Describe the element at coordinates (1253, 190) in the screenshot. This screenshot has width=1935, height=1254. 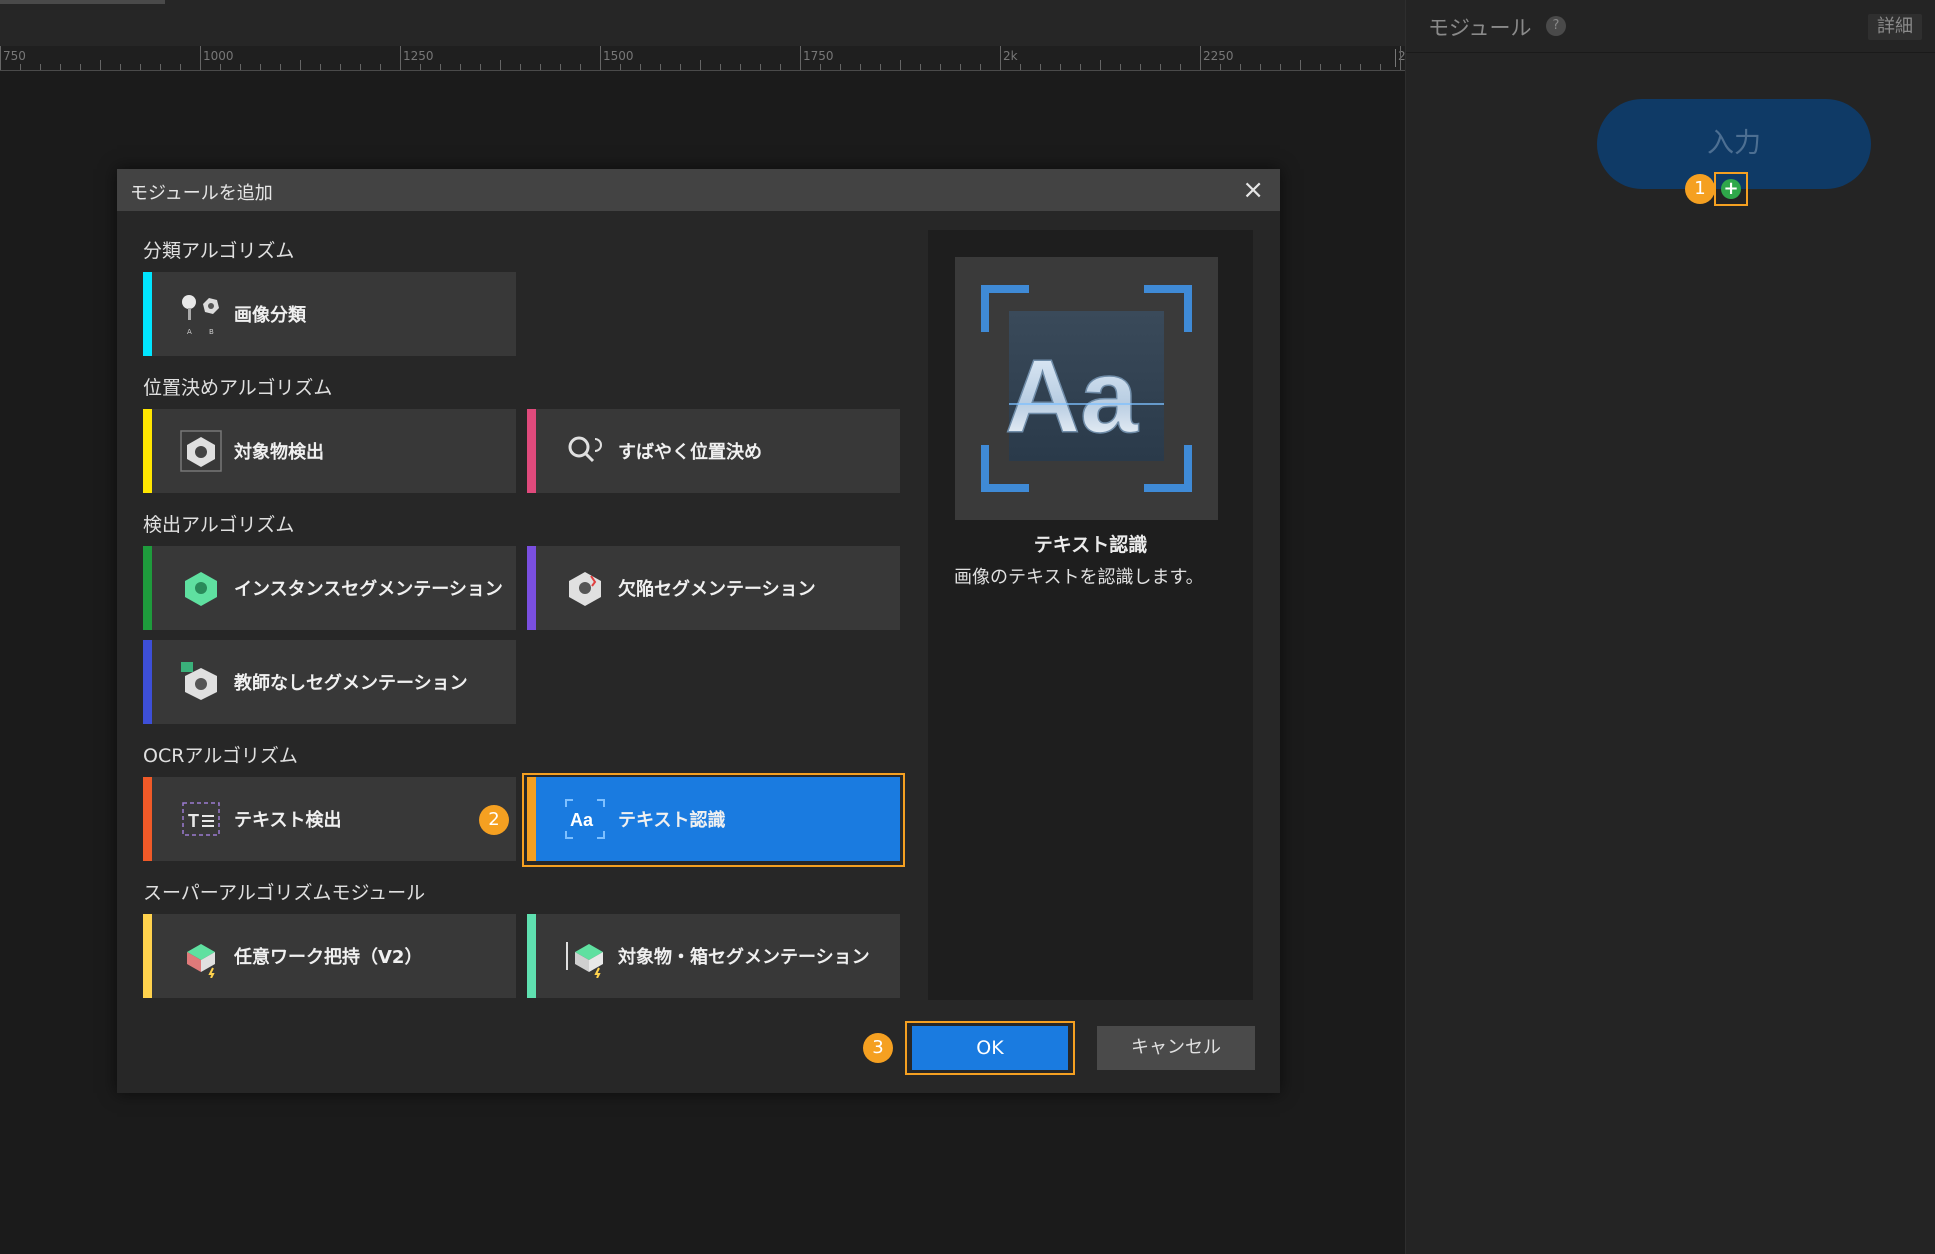
I see `close-icon: ×` at that location.